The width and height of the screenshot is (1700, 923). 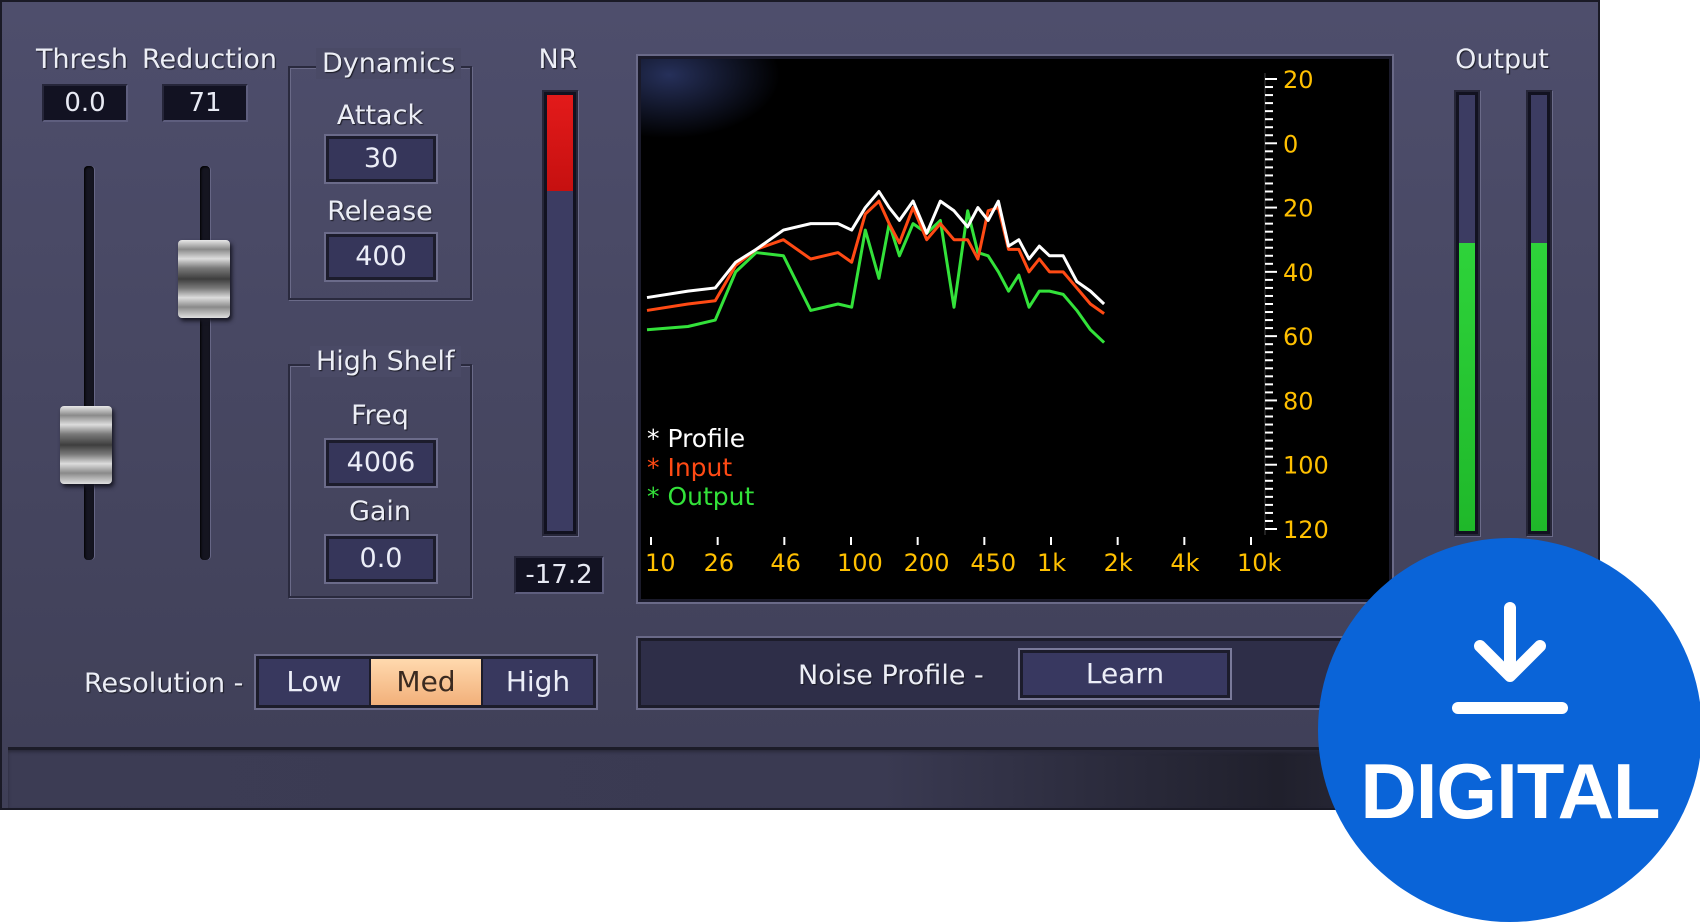 I want to click on nr-meter, so click(x=560, y=313).